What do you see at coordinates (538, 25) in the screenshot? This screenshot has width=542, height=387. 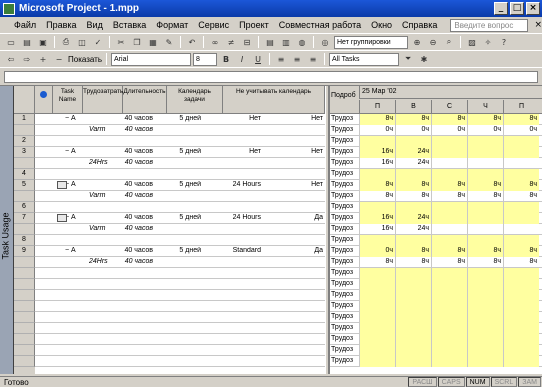 I see `doc-close-icon: ×` at bounding box center [538, 25].